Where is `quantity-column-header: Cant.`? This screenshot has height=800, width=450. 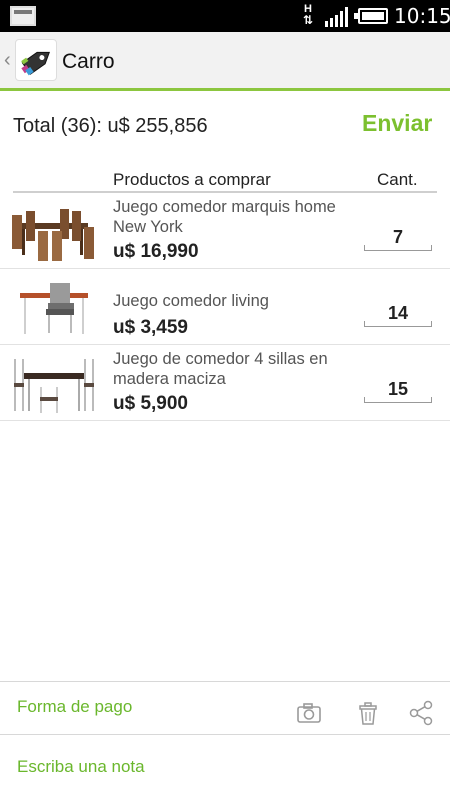
quantity-column-header: Cant. is located at coordinates (397, 179).